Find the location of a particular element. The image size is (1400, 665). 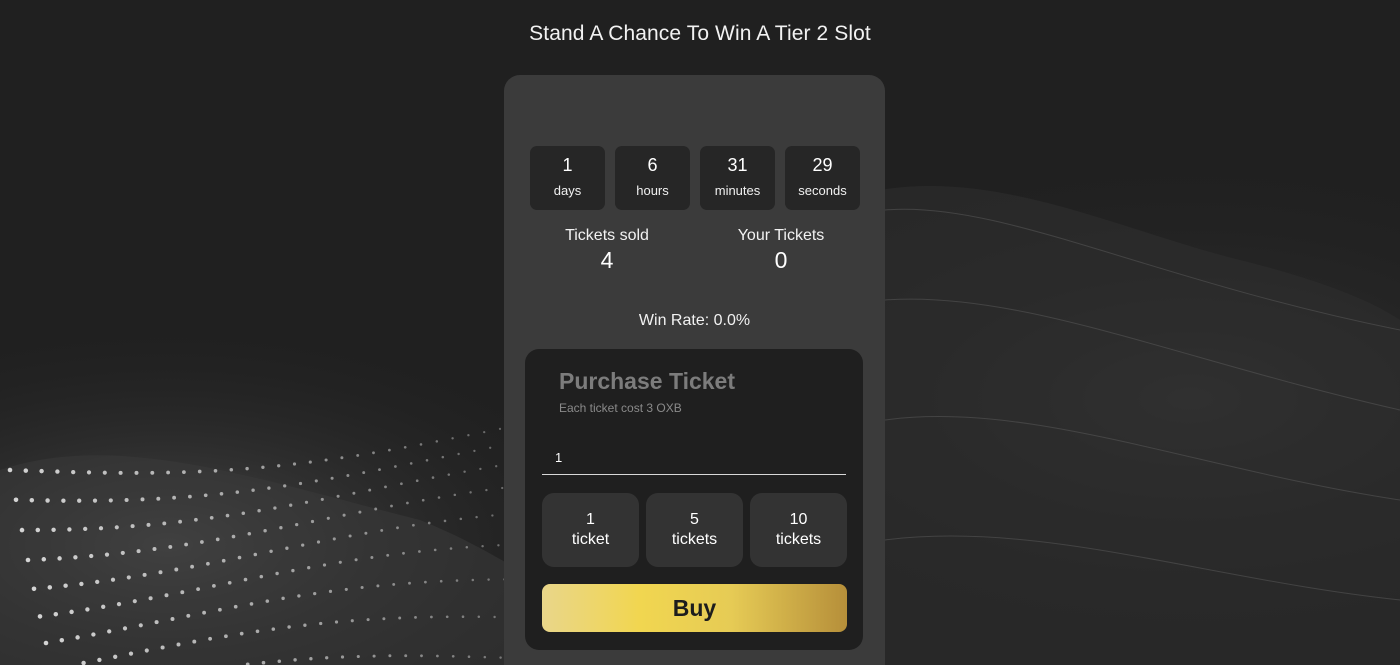

preset-10-tickets-button: 10 tickets is located at coordinates (798, 530).